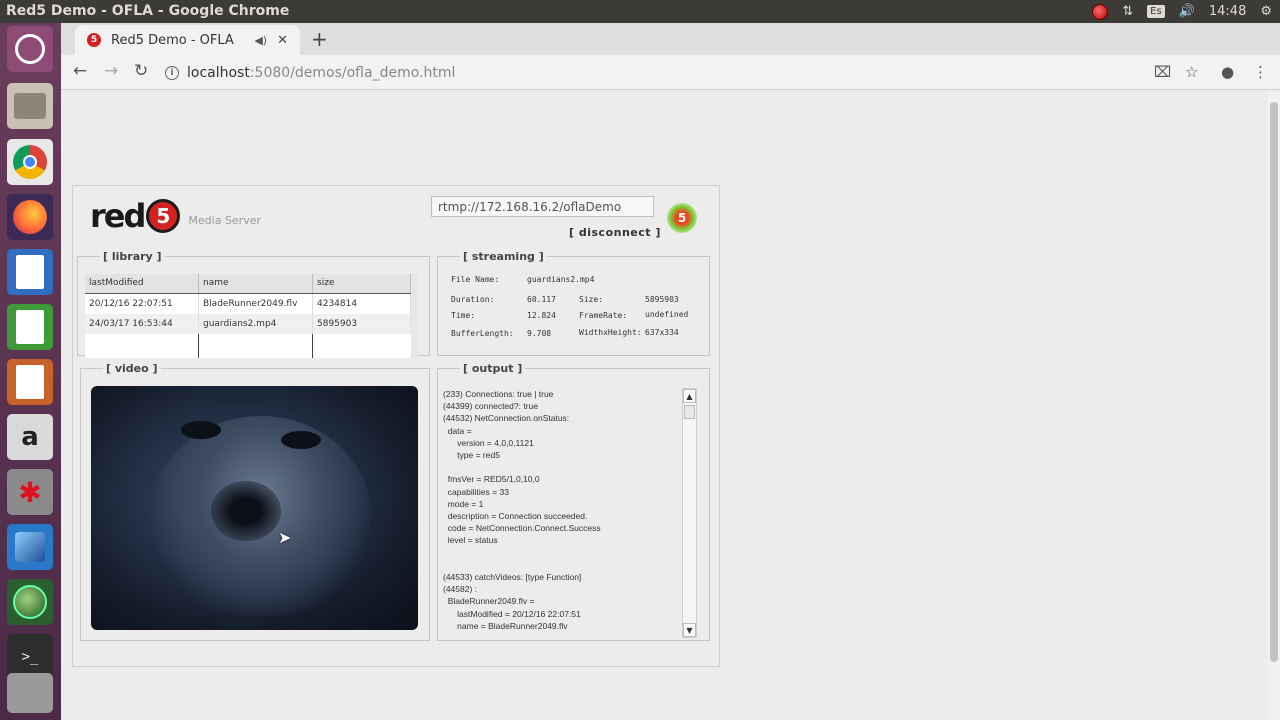 The height and width of the screenshot is (720, 1280). Describe the element at coordinates (1127, 11) in the screenshot. I see `network-icon: ⇅` at that location.